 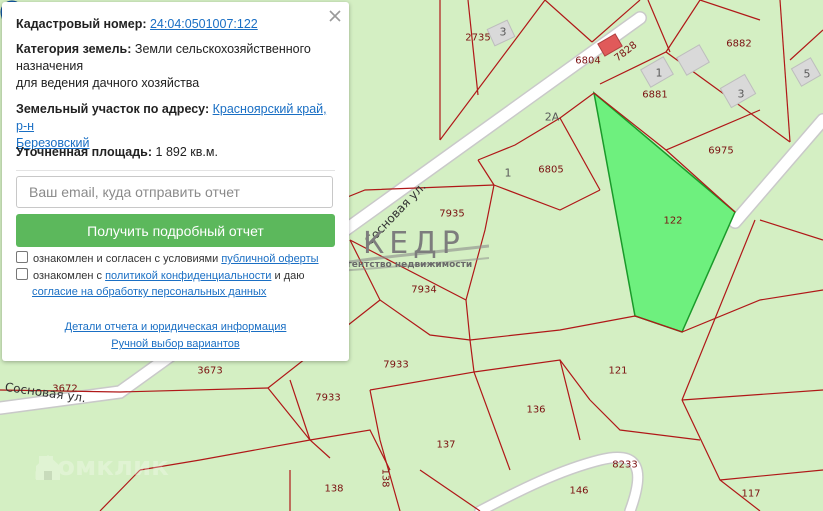 What do you see at coordinates (81, 24) in the screenshot?
I see `cadastral-label: Кадастровый номер:` at bounding box center [81, 24].